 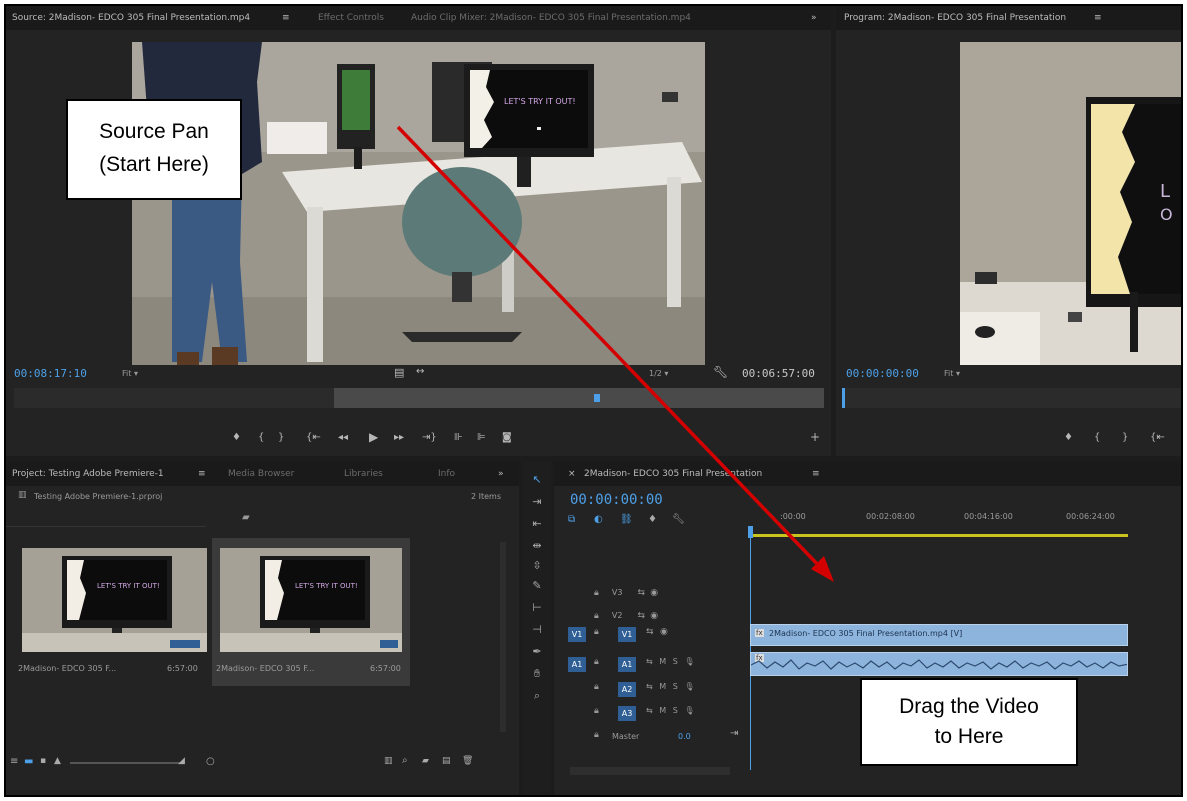 What do you see at coordinates (537, 652) in the screenshot?
I see `pen-tool-icon: ✒` at bounding box center [537, 652].